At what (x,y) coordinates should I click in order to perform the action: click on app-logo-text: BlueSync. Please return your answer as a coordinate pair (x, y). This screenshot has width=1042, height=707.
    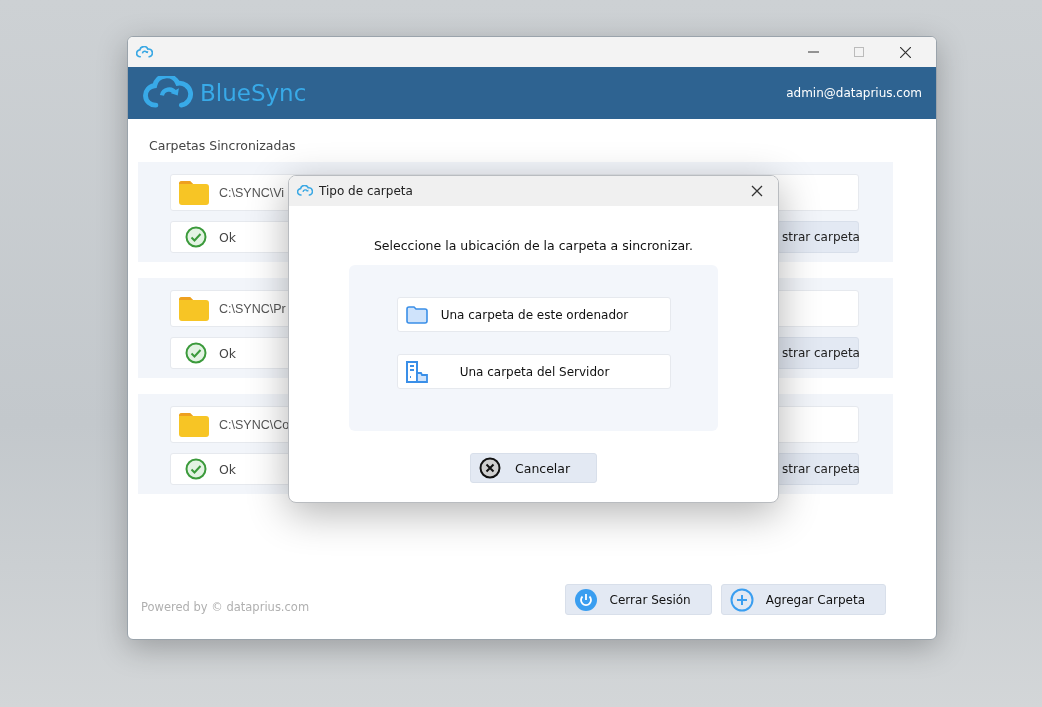
    Looking at the image, I should click on (254, 93).